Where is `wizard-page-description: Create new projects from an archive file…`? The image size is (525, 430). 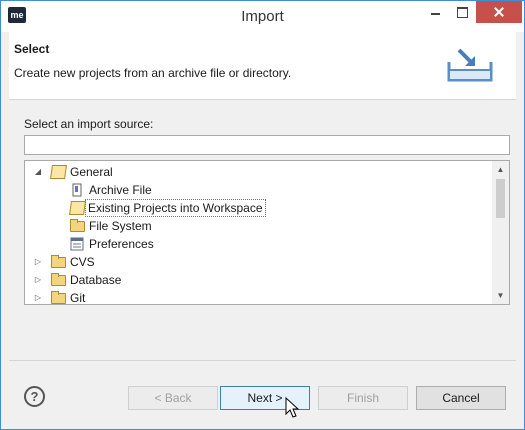 wizard-page-description: Create new projects from an archive file… is located at coordinates (153, 73).